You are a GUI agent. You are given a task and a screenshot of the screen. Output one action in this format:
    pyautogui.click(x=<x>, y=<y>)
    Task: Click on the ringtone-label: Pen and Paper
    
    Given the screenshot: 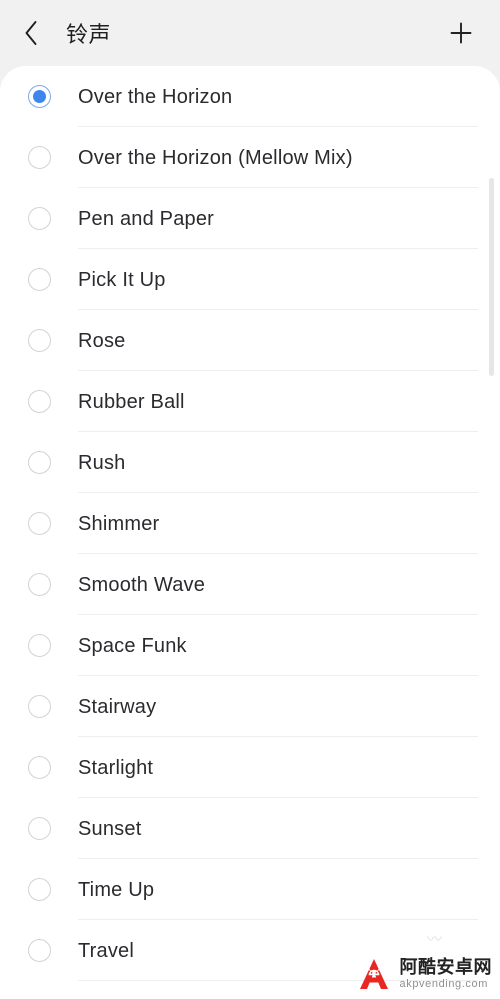 What is the action you would take?
    pyautogui.click(x=146, y=218)
    